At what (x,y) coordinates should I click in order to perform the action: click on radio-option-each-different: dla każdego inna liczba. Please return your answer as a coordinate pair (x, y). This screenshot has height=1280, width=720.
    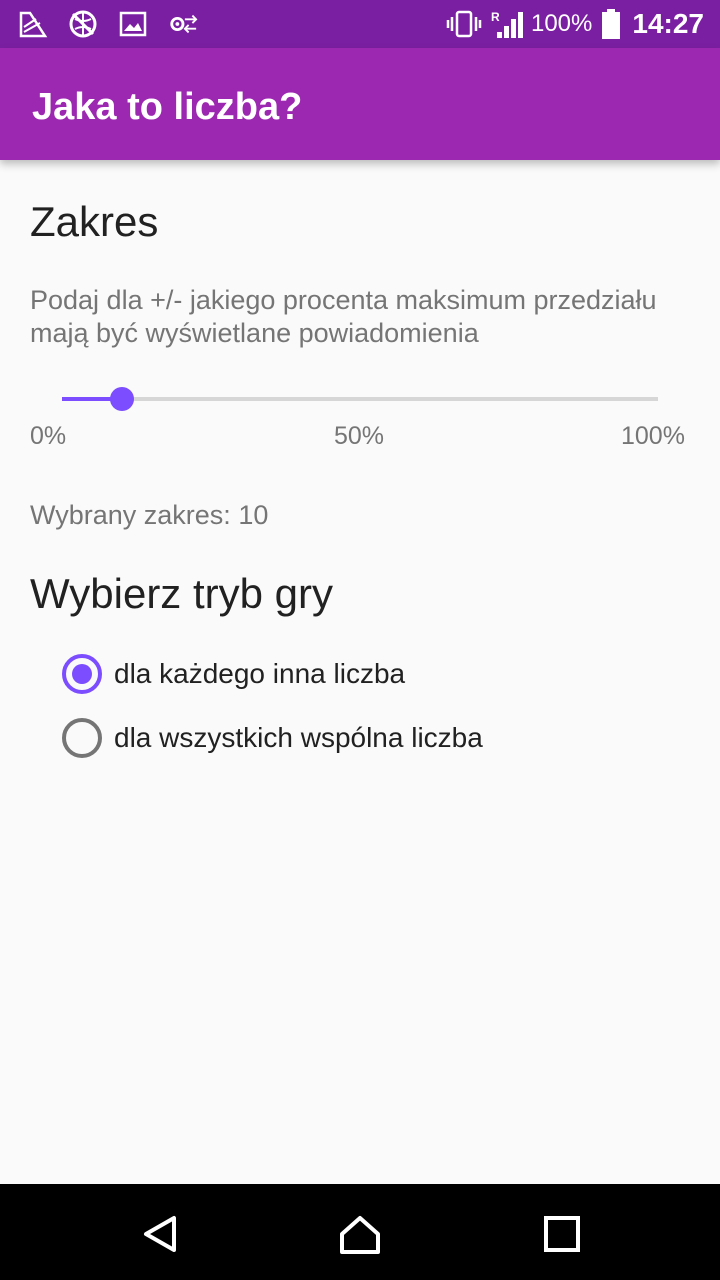
    Looking at the image, I should click on (233, 674).